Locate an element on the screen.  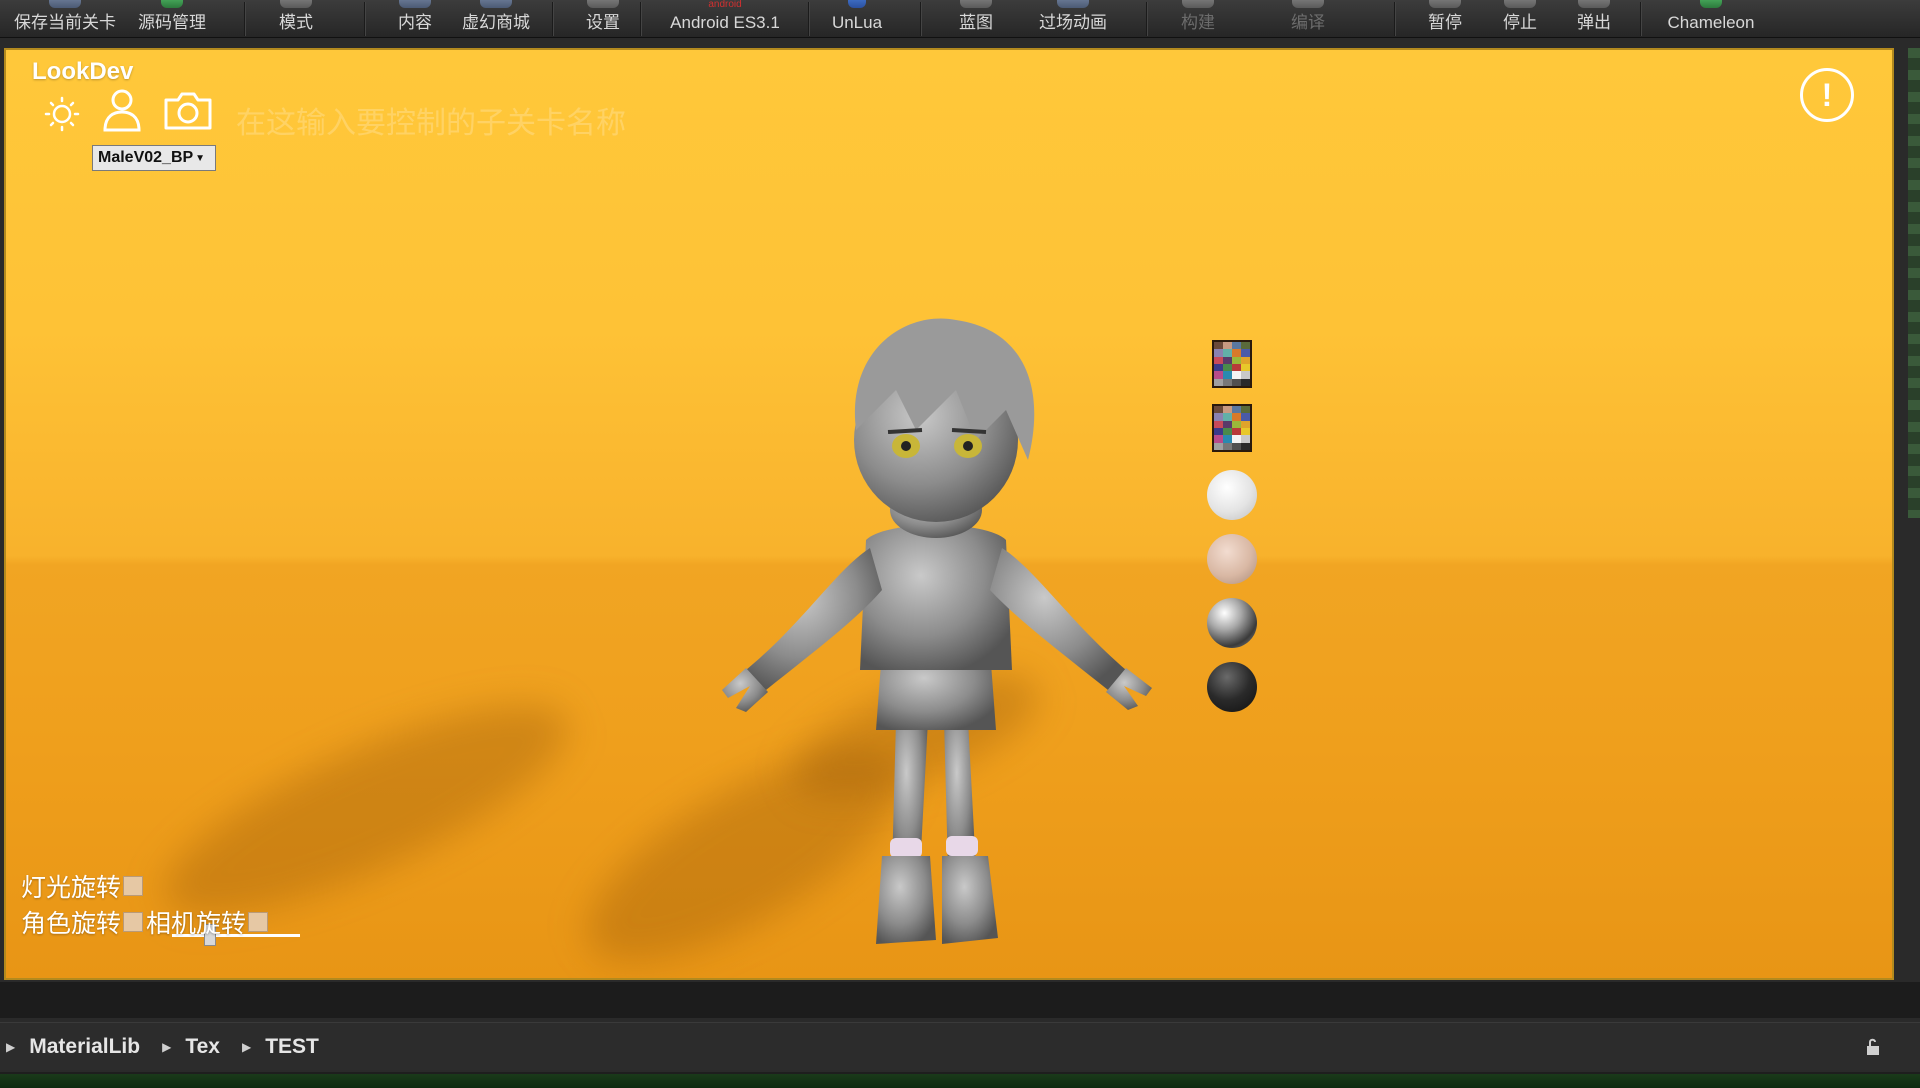
modes-button: 模式 is located at coordinates (296, 19).